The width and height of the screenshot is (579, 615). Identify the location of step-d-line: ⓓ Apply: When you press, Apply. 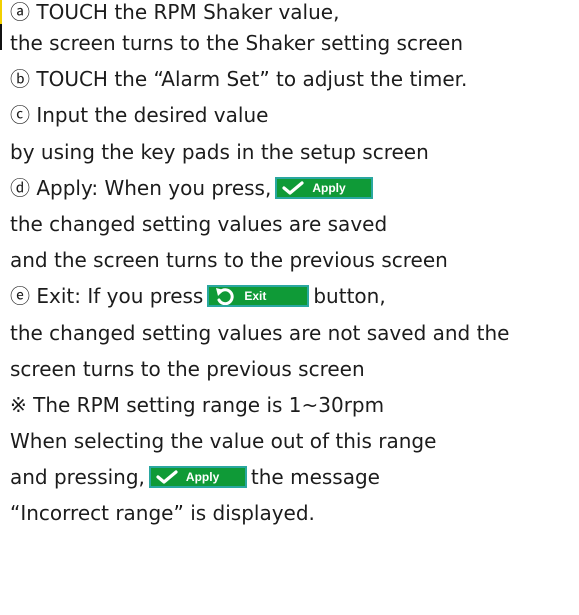
(292, 188).